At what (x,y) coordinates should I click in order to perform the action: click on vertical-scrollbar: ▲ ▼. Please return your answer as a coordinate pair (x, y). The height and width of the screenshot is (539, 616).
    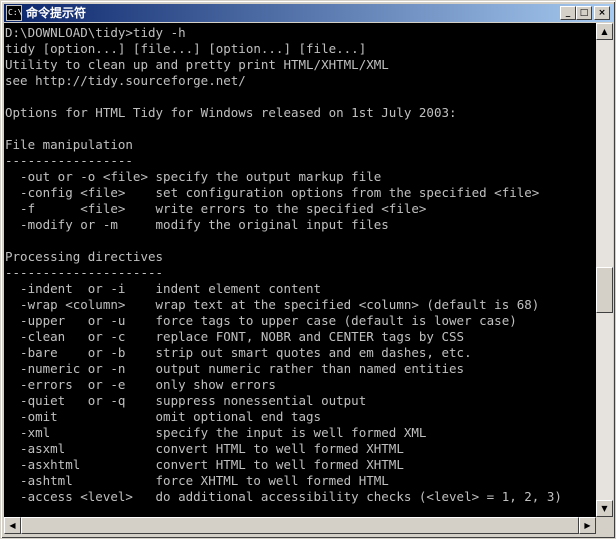
    Looking at the image, I should click on (604, 270).